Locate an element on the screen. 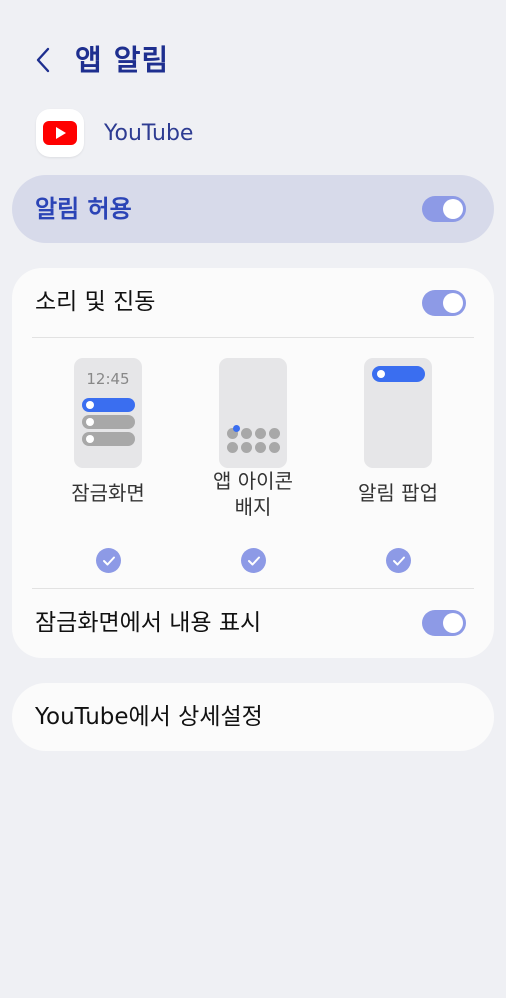 The width and height of the screenshot is (506, 998). lock-screen-time: 12:45 is located at coordinates (108, 379).